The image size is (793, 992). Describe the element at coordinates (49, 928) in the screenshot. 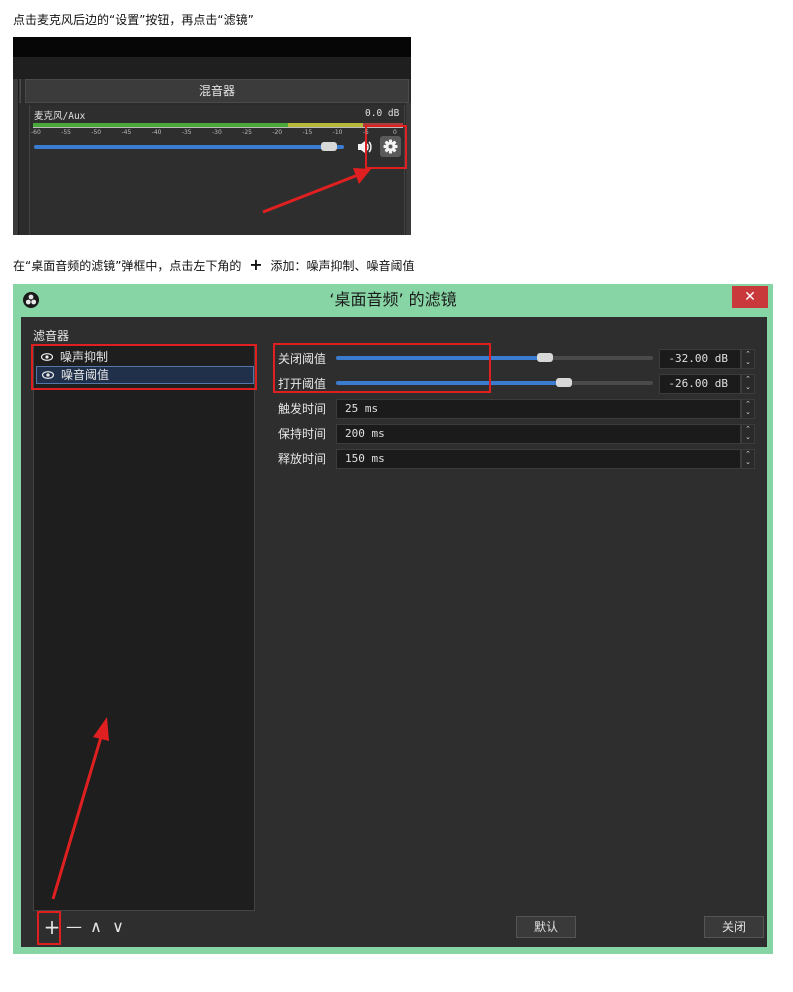

I see `annotation-highlight-add` at that location.